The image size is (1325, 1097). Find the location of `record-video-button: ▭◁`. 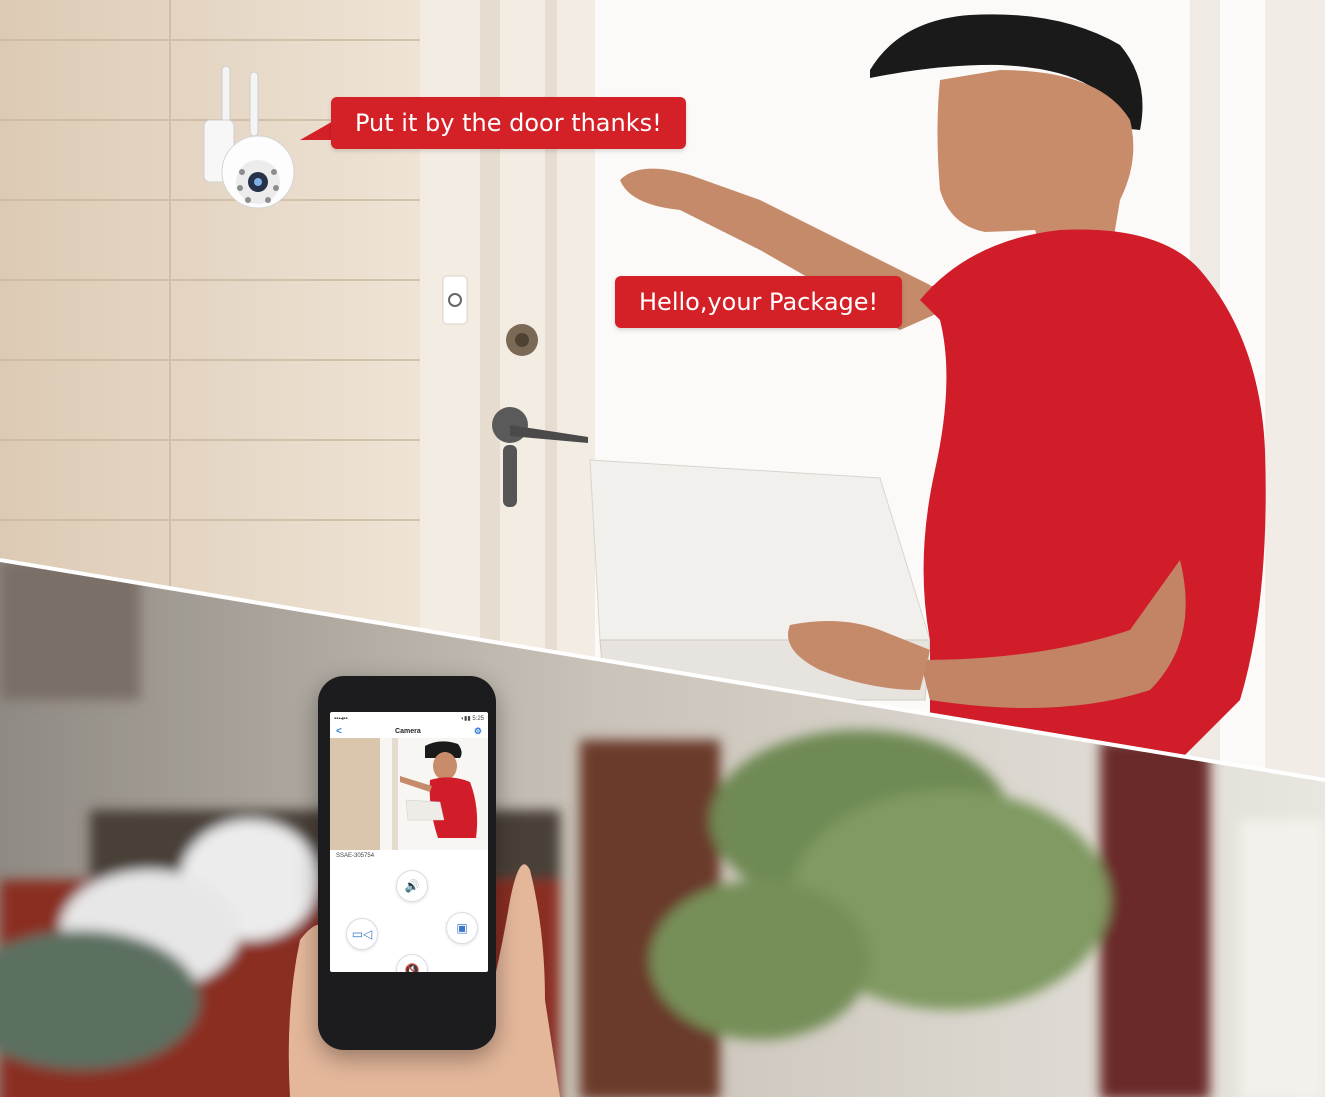

record-video-button: ▭◁ is located at coordinates (362, 934).